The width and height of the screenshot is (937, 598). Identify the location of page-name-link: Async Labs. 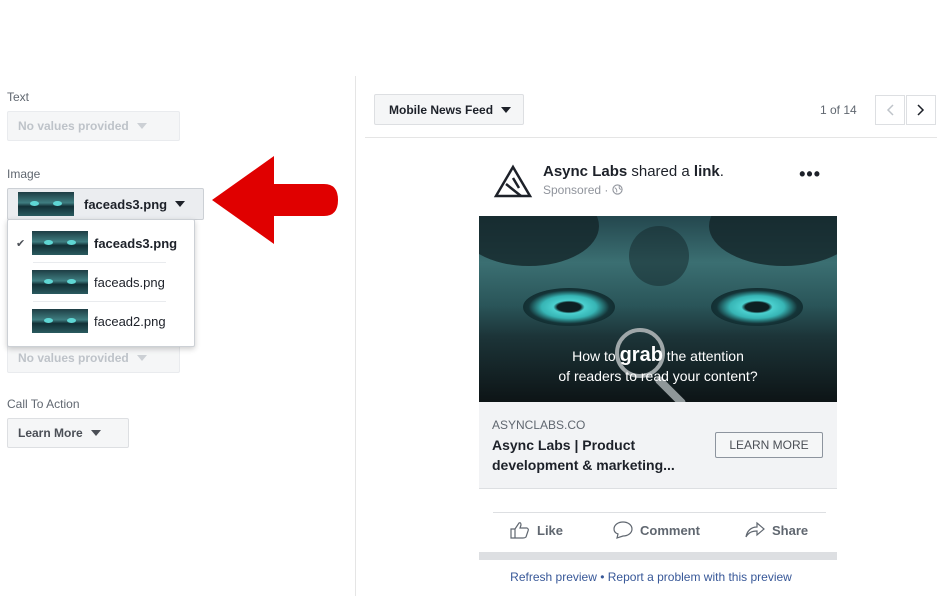
(585, 171).